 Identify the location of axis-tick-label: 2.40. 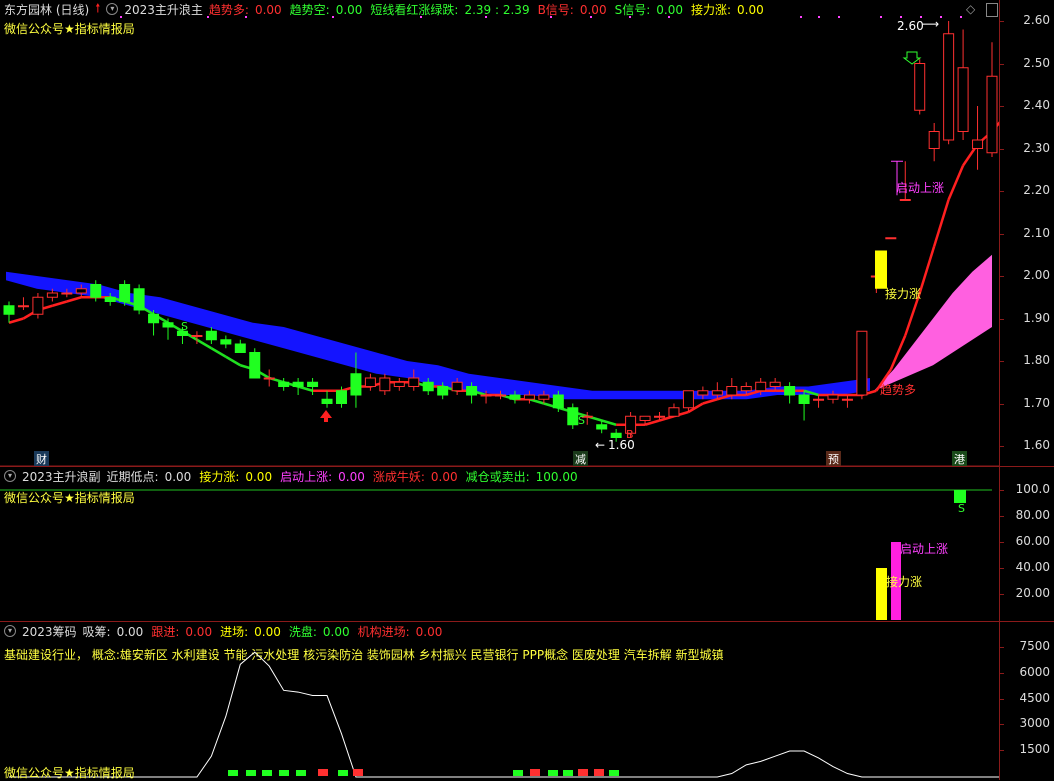
(1036, 105).